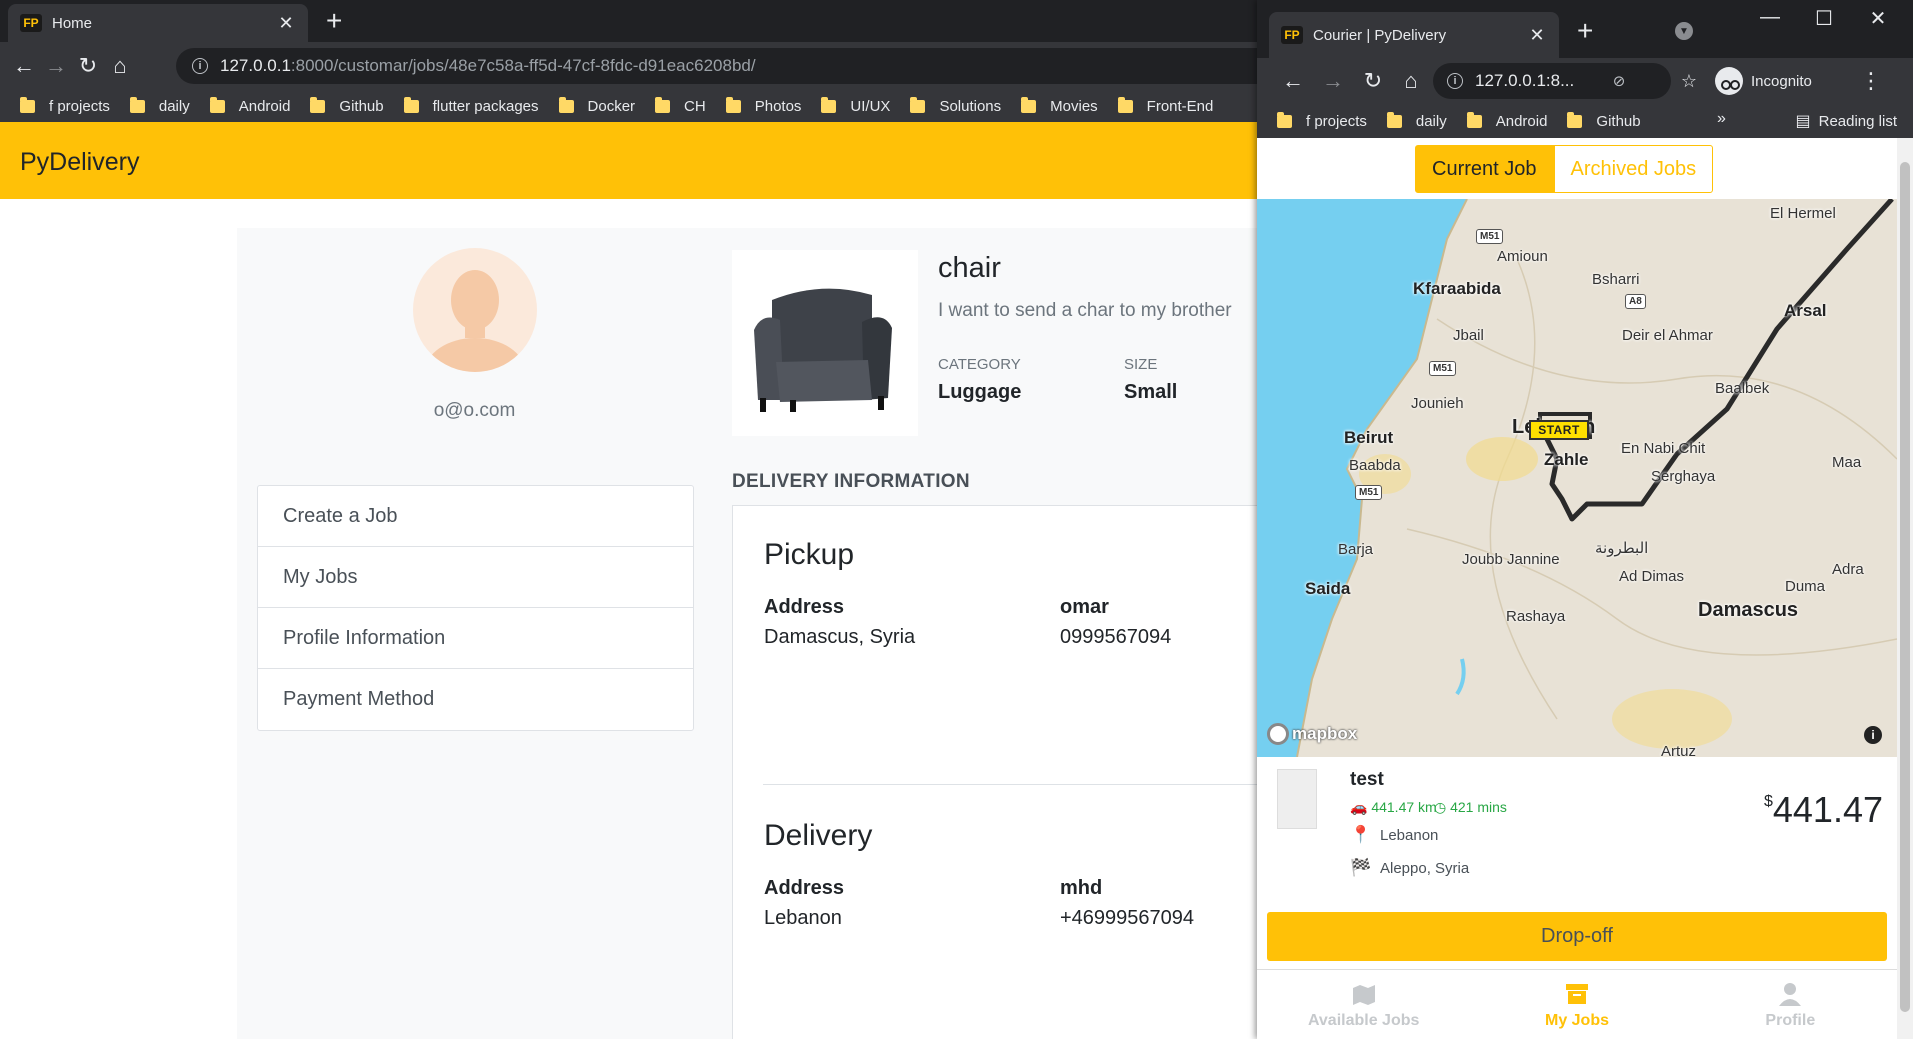  I want to click on reading-list-button: ▤ Reading list, so click(1846, 121).